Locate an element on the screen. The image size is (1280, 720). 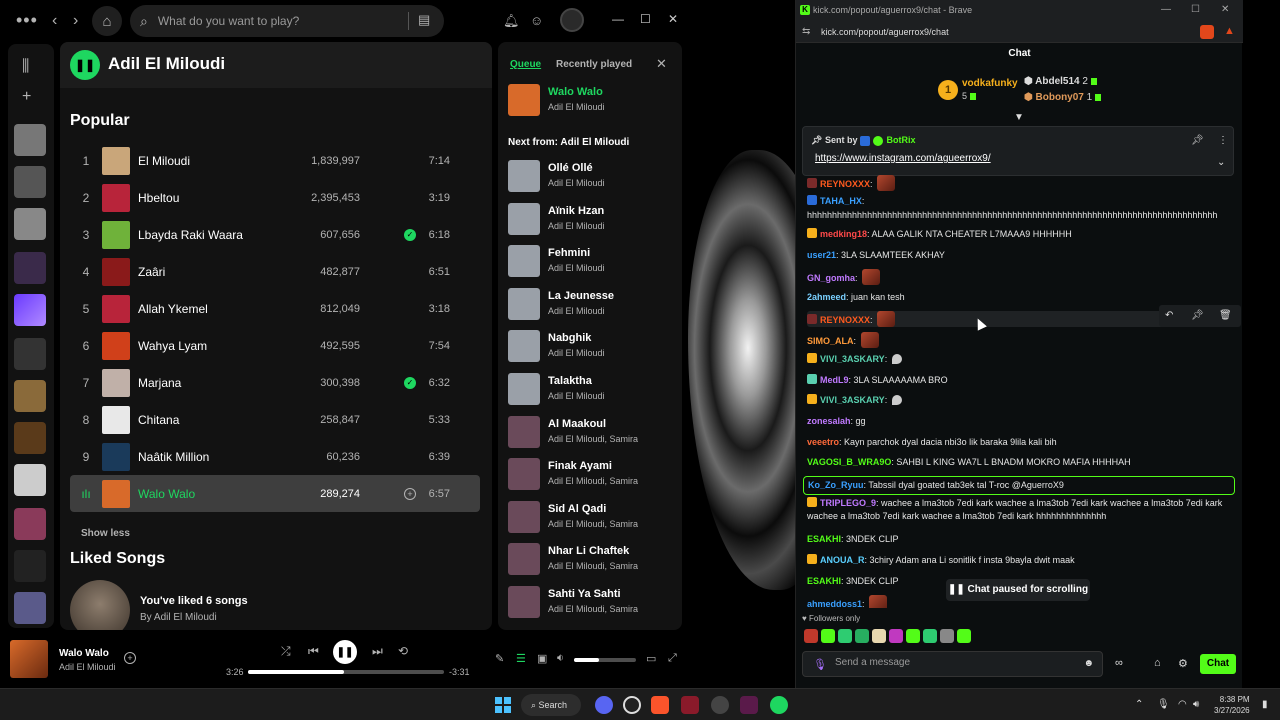
chat-username: VIVI_3ASKARY is located at coordinates (852, 359).